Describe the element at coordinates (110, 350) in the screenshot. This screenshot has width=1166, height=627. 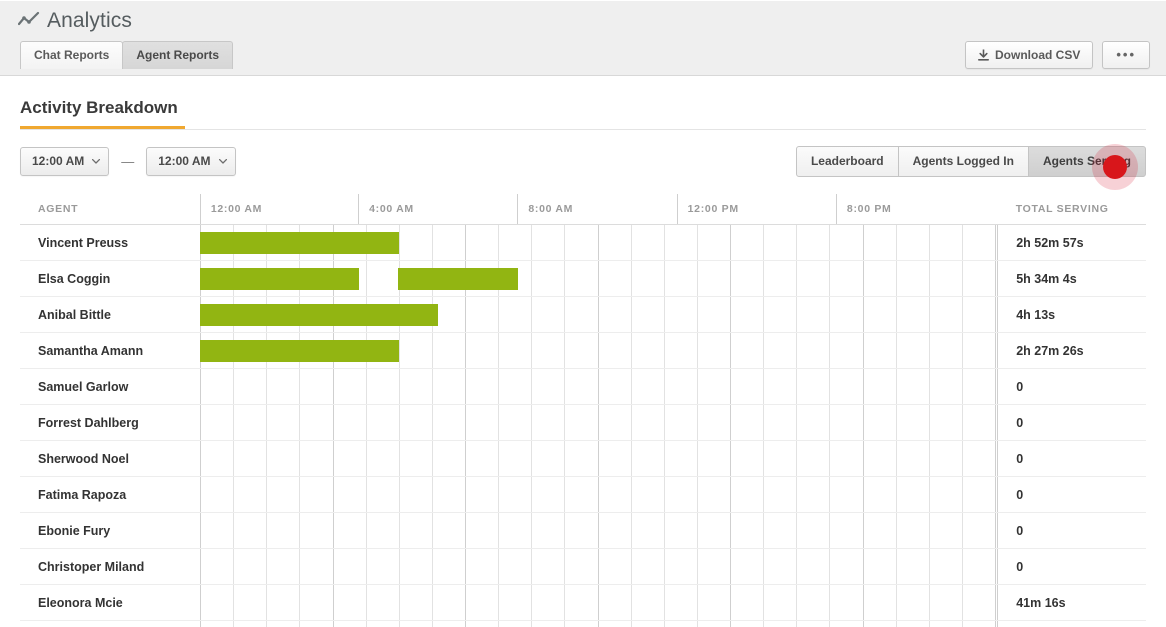
I see `agent-name-cell: Samantha Amann` at that location.